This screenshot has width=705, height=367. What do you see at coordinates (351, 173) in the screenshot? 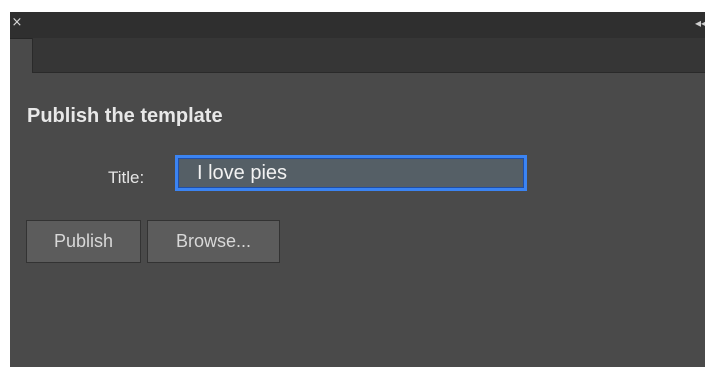
I see `title-input` at bounding box center [351, 173].